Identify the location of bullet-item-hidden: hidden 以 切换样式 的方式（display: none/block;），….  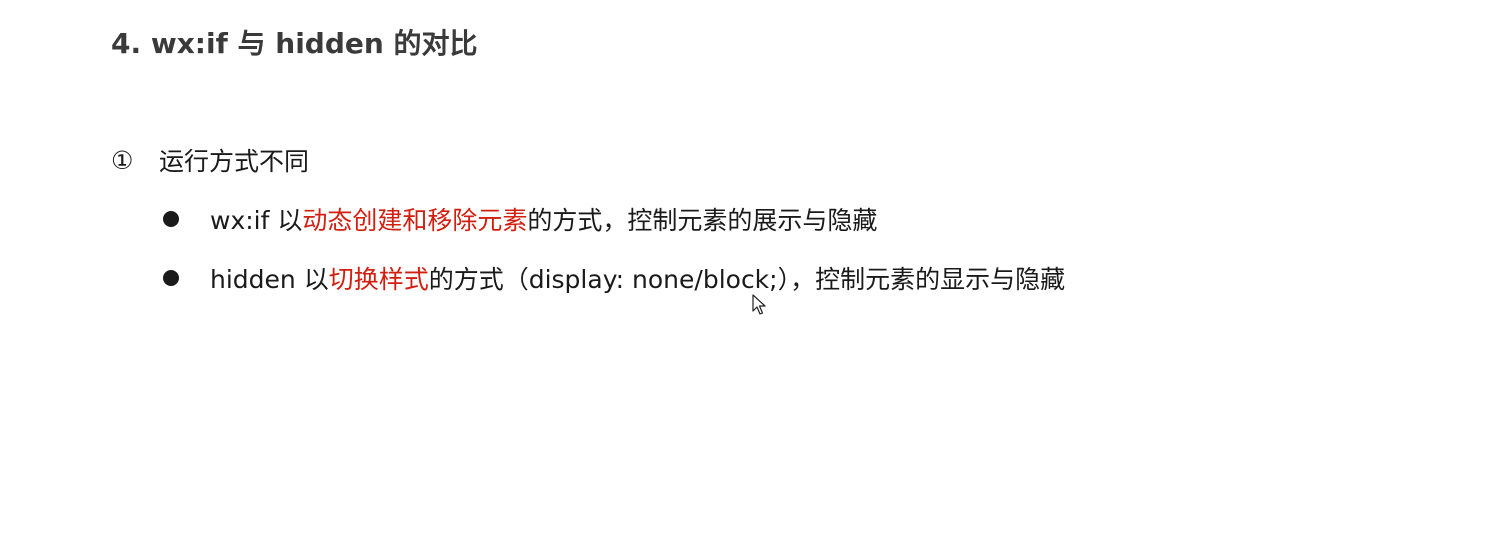
(614, 278).